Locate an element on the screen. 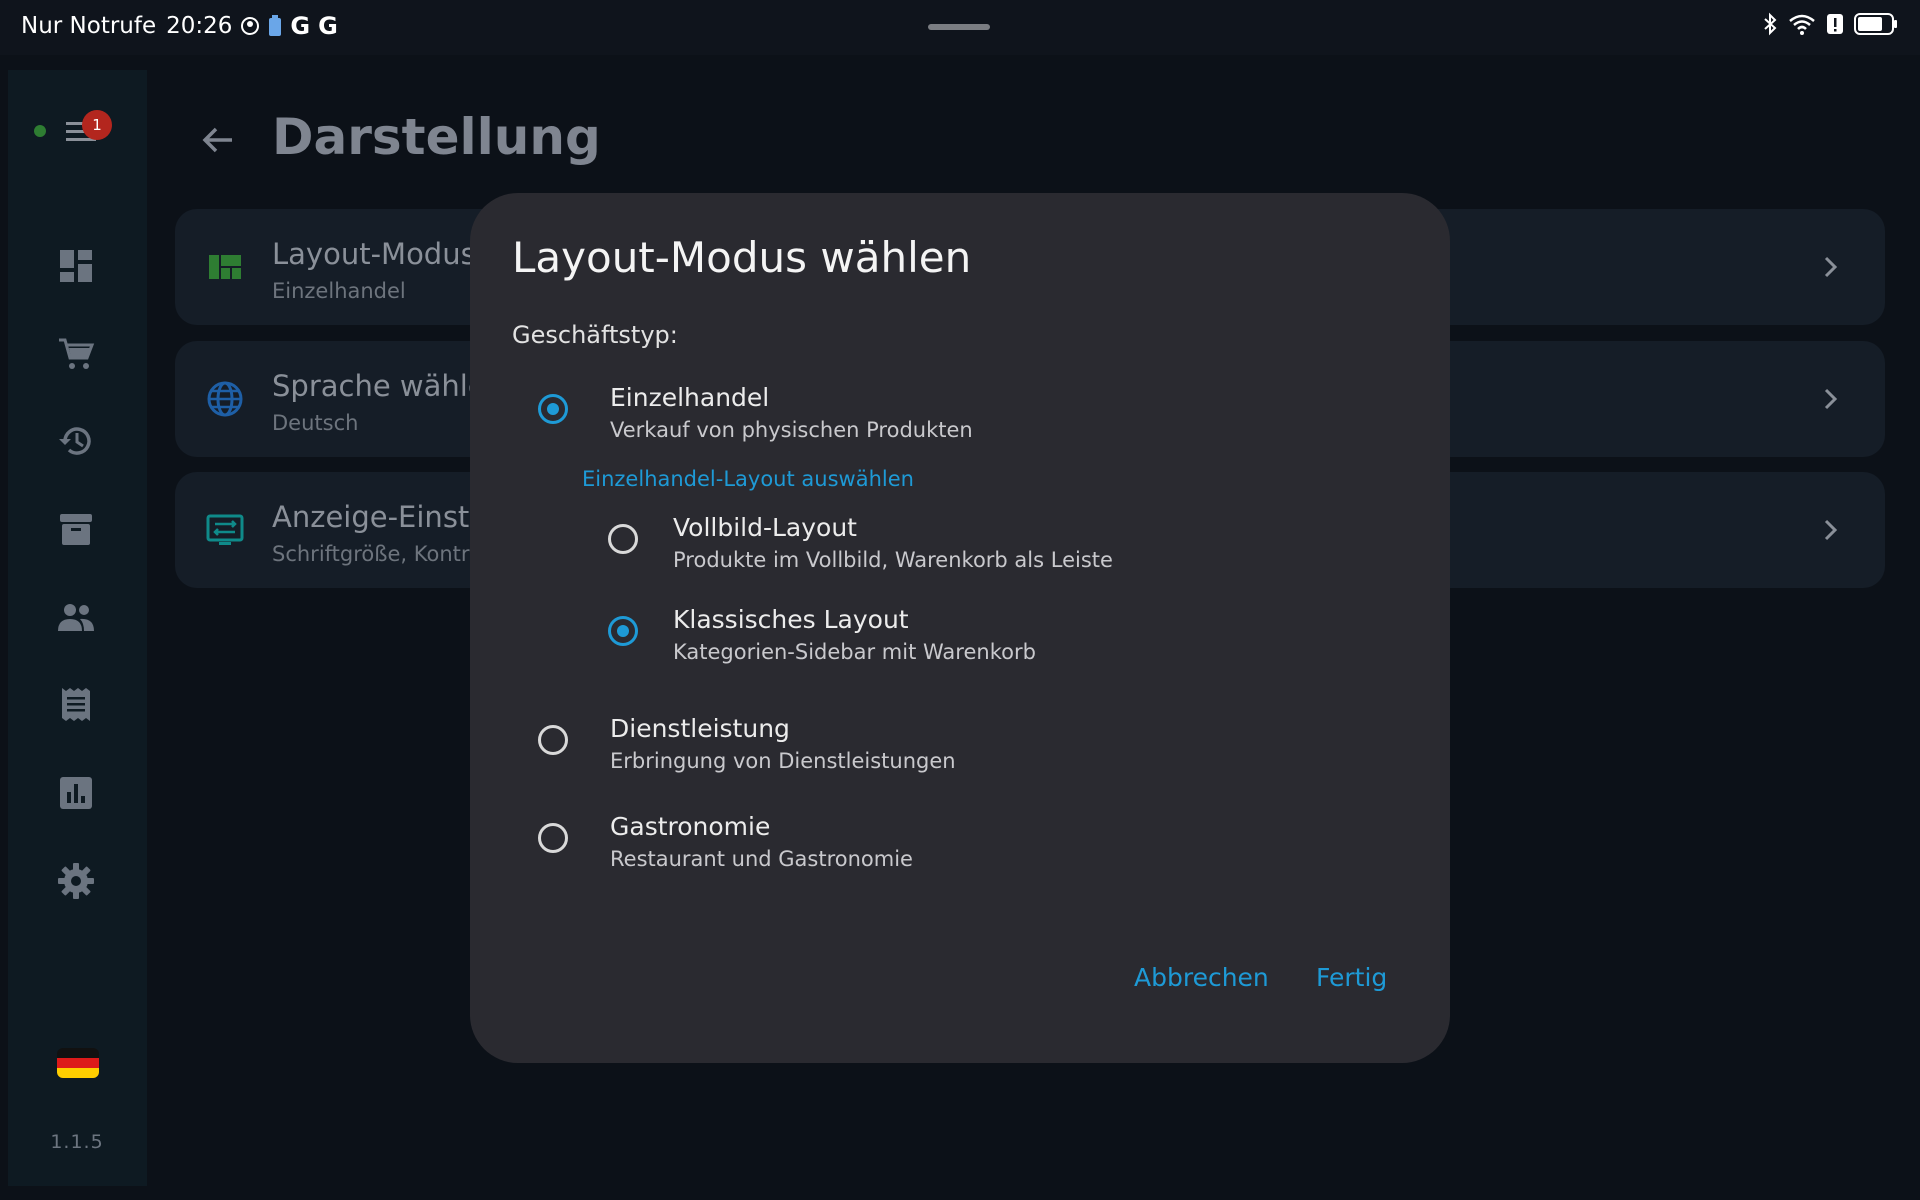 The height and width of the screenshot is (1200, 1920). history-icon is located at coordinates (75, 441).